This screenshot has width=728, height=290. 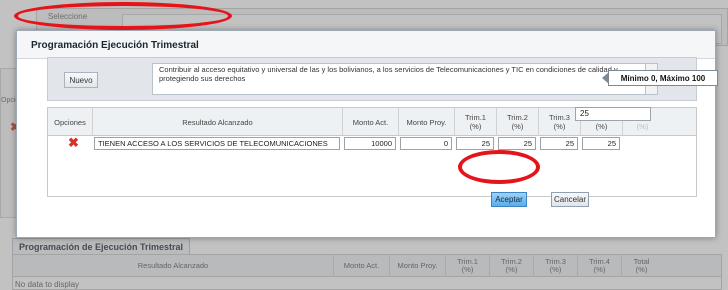 What do you see at coordinates (517, 122) in the screenshot?
I see `grid-header-trim2: Trim.2 (%)` at bounding box center [517, 122].